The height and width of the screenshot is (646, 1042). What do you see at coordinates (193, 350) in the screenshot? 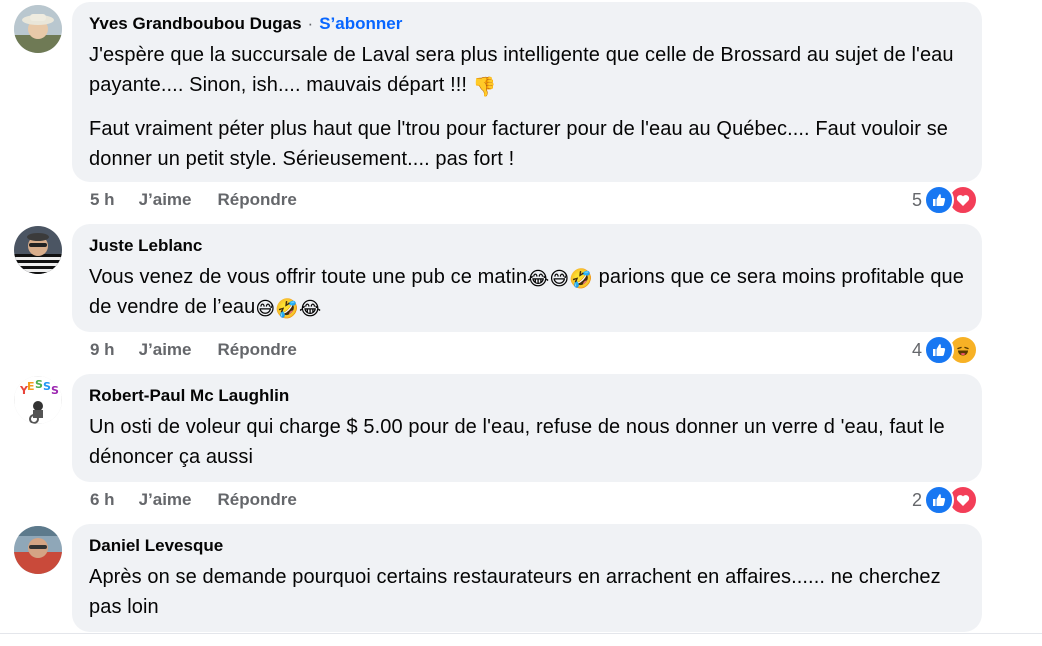
I see `comment-actions: 9 h J’aime Répondre` at bounding box center [193, 350].